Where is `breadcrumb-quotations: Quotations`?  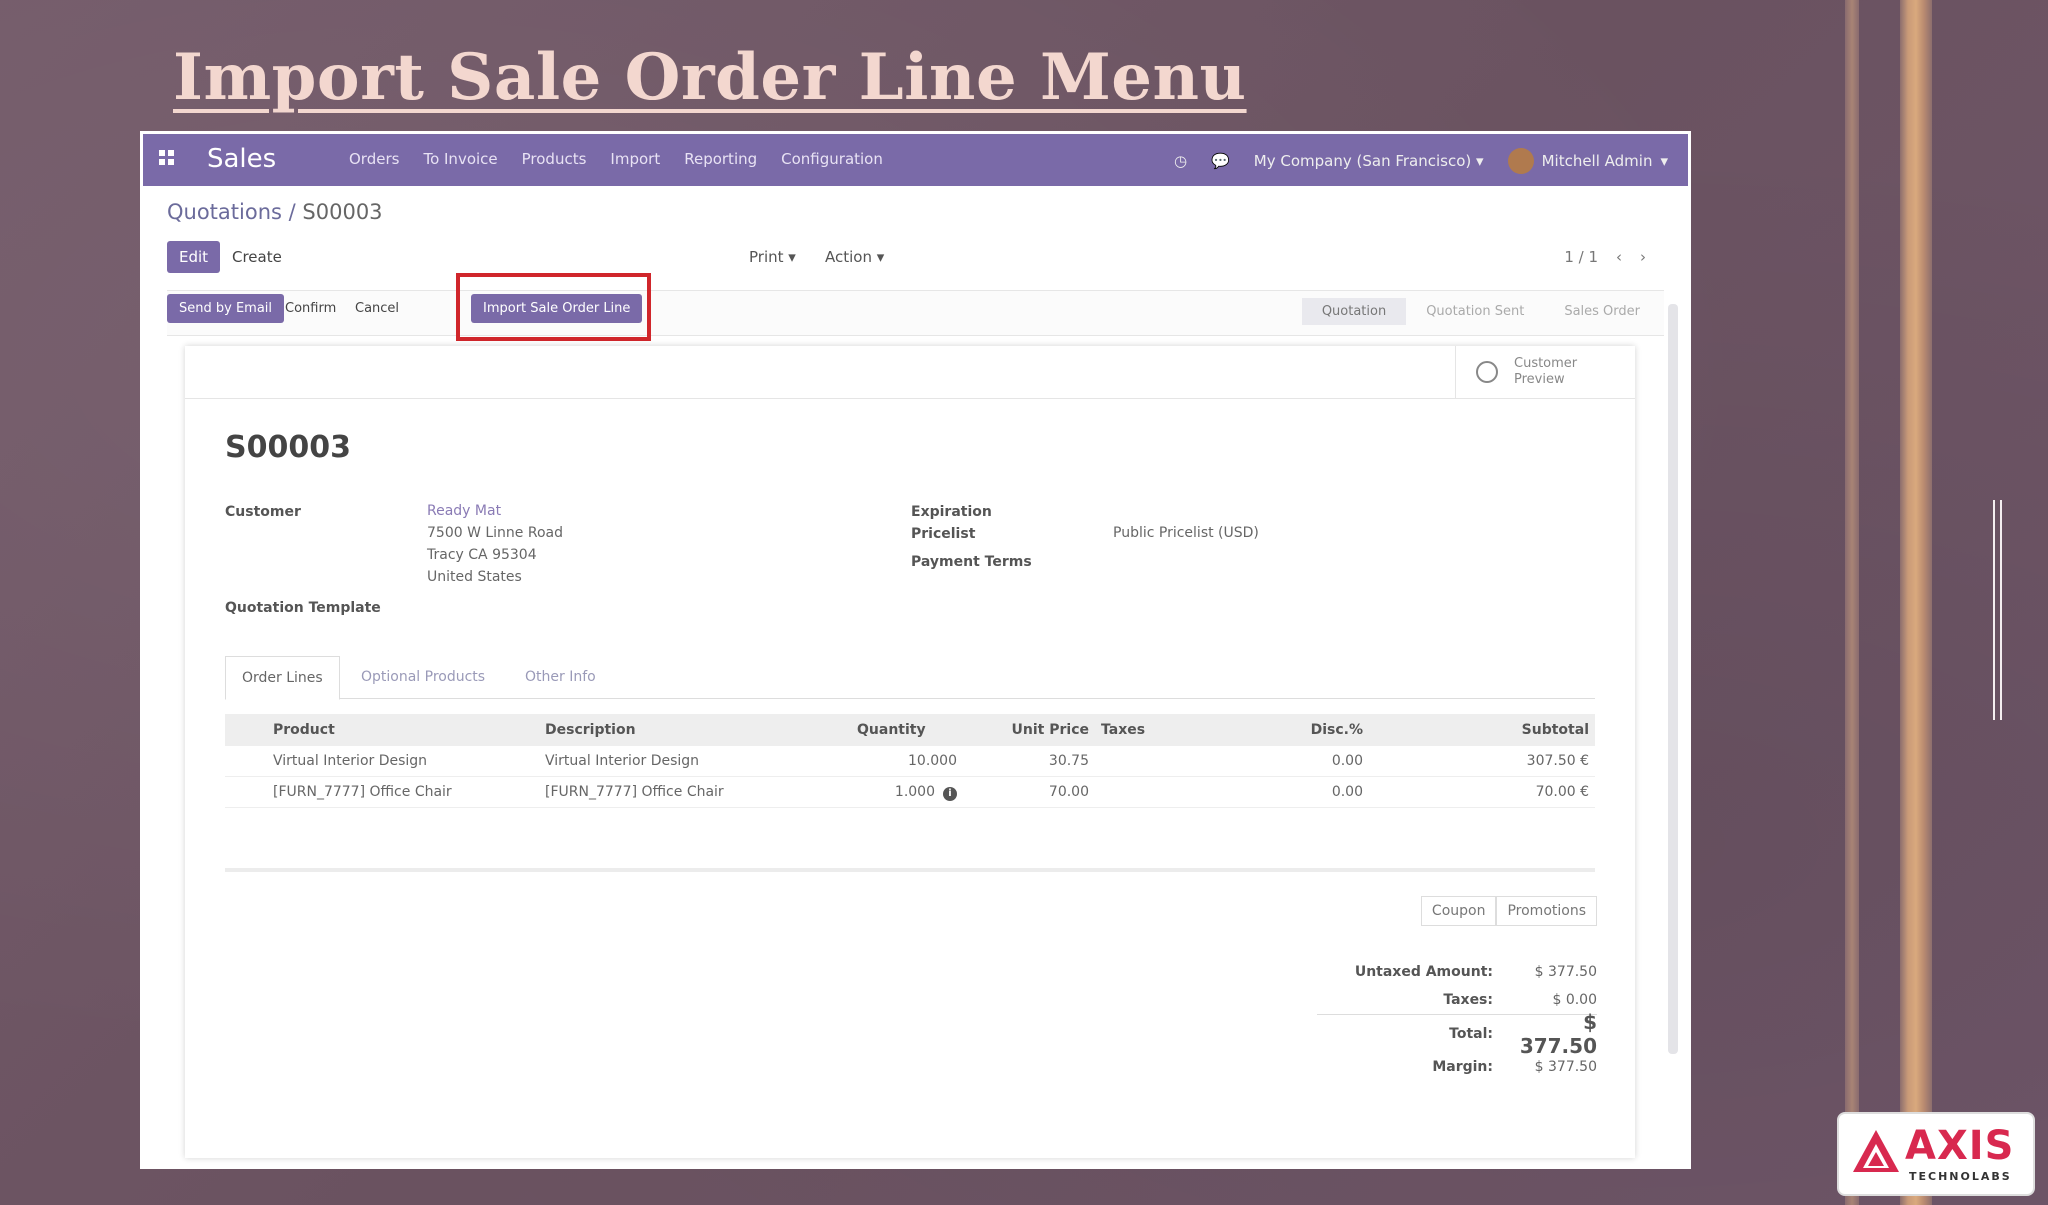
breadcrumb-quotations: Quotations is located at coordinates (224, 212).